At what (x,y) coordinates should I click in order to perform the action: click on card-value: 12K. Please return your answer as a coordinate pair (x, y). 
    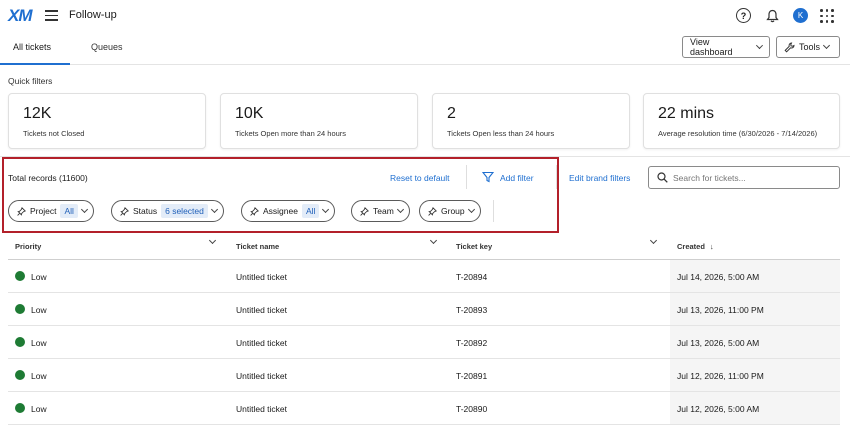
    Looking at the image, I should click on (37, 113).